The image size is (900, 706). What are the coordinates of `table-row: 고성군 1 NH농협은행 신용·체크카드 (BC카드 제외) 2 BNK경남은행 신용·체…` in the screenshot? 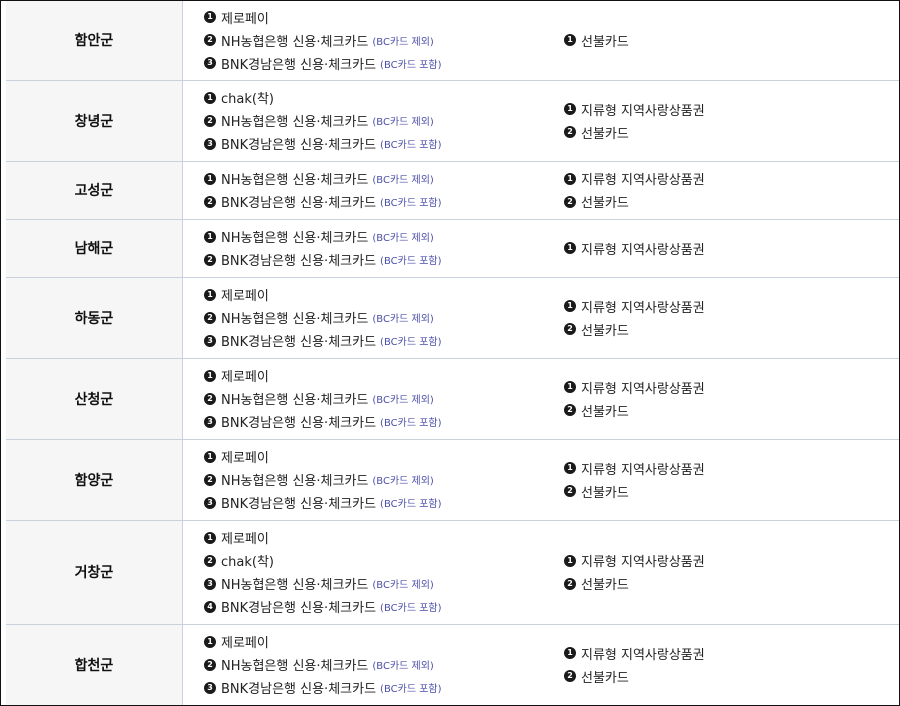 It's located at (452, 190).